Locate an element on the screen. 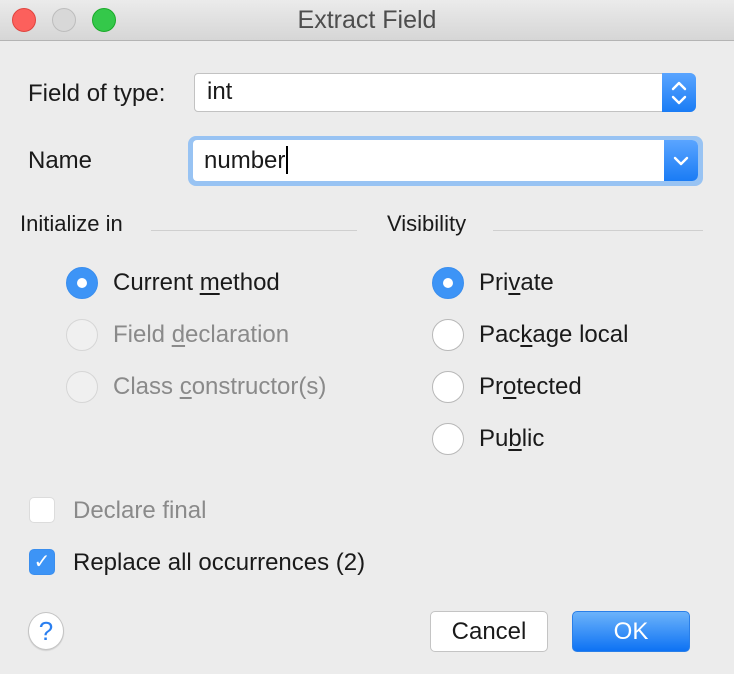 The width and height of the screenshot is (734, 674). class-constructor-label: Class constructor(s) is located at coordinates (219, 387).